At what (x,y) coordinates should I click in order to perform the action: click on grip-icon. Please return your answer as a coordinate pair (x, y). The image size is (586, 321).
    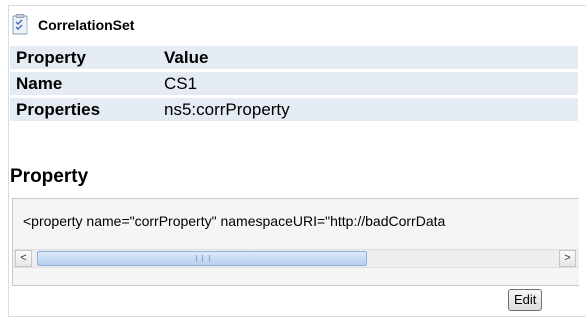
    Looking at the image, I should click on (203, 258).